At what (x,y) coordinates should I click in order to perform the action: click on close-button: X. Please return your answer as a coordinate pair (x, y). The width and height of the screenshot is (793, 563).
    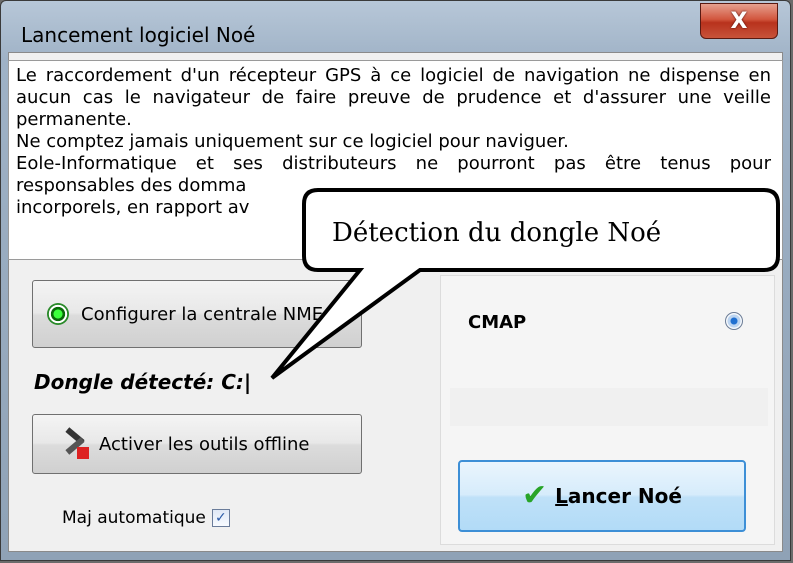
    Looking at the image, I should click on (739, 21).